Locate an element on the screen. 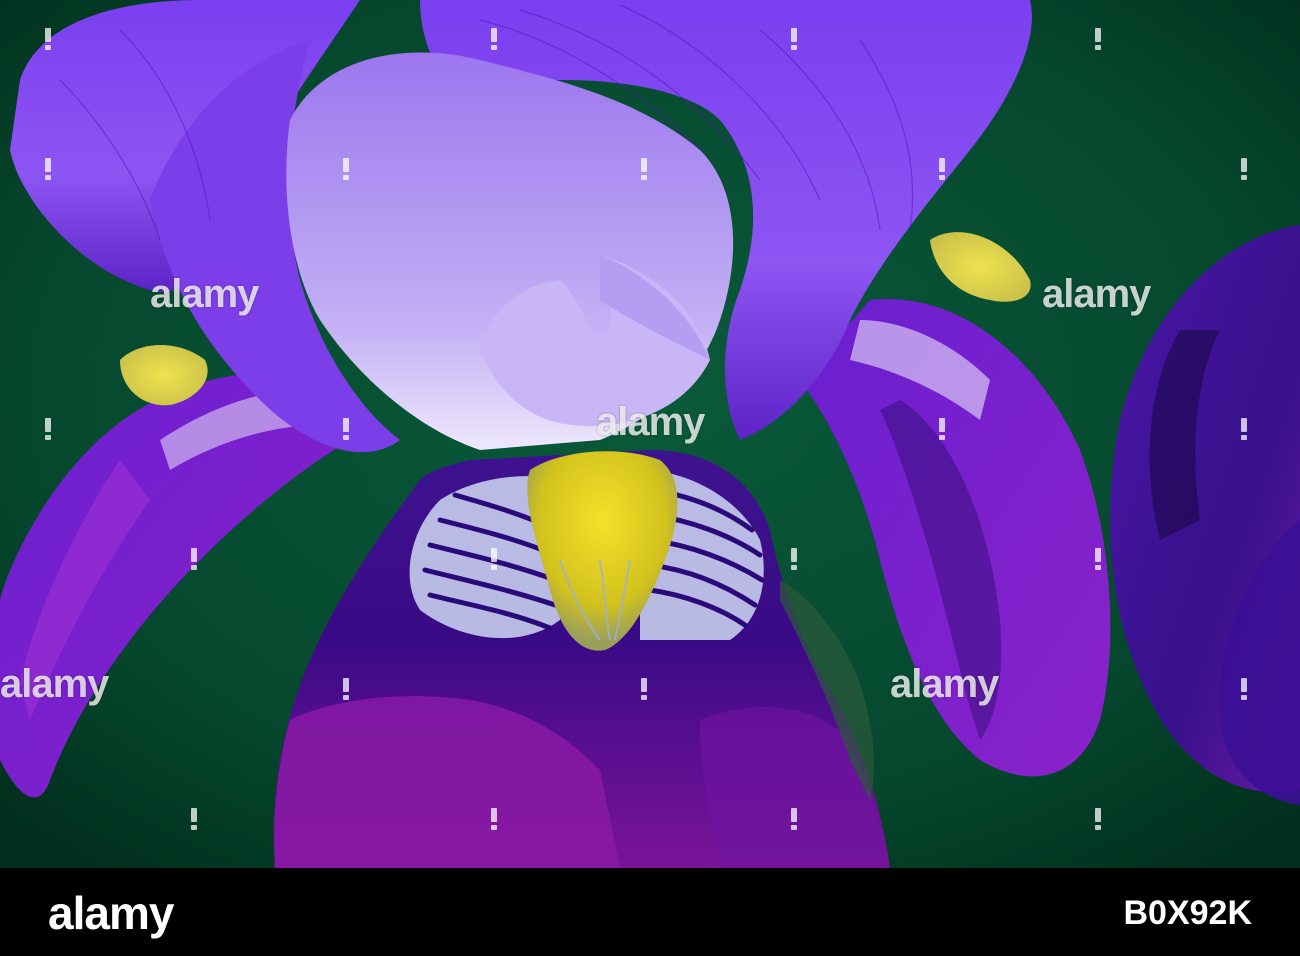 This screenshot has height=956, width=1300. alamy-logo: alamy is located at coordinates (111, 913).